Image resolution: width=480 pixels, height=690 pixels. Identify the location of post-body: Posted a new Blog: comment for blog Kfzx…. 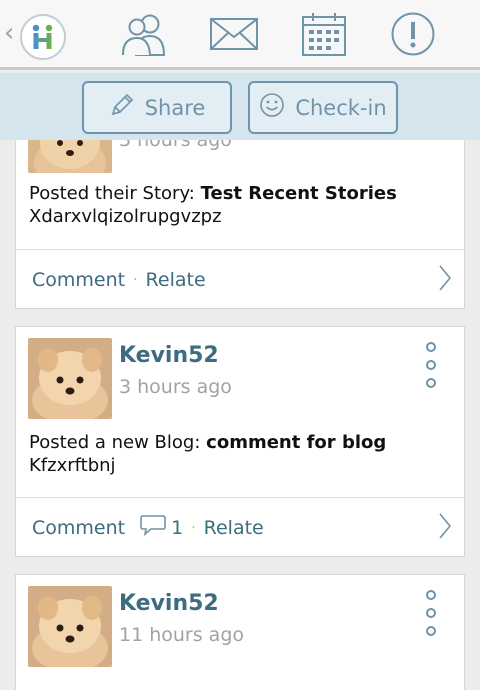
(240, 454).